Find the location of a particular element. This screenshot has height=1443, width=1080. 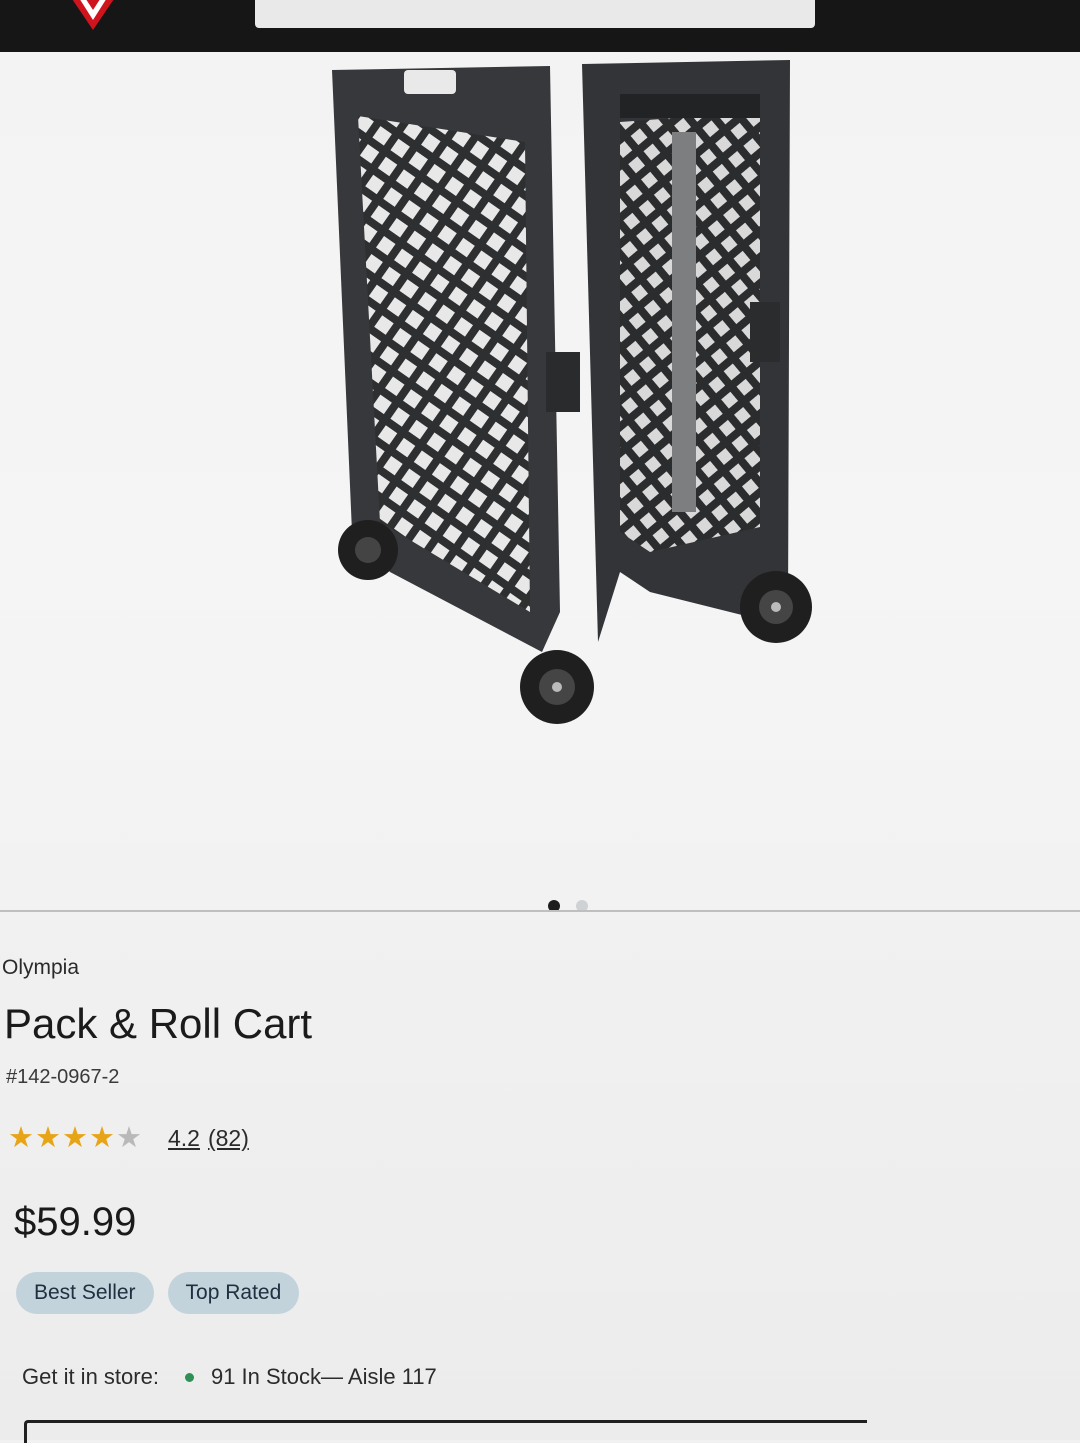

search-bar is located at coordinates (535, 14).